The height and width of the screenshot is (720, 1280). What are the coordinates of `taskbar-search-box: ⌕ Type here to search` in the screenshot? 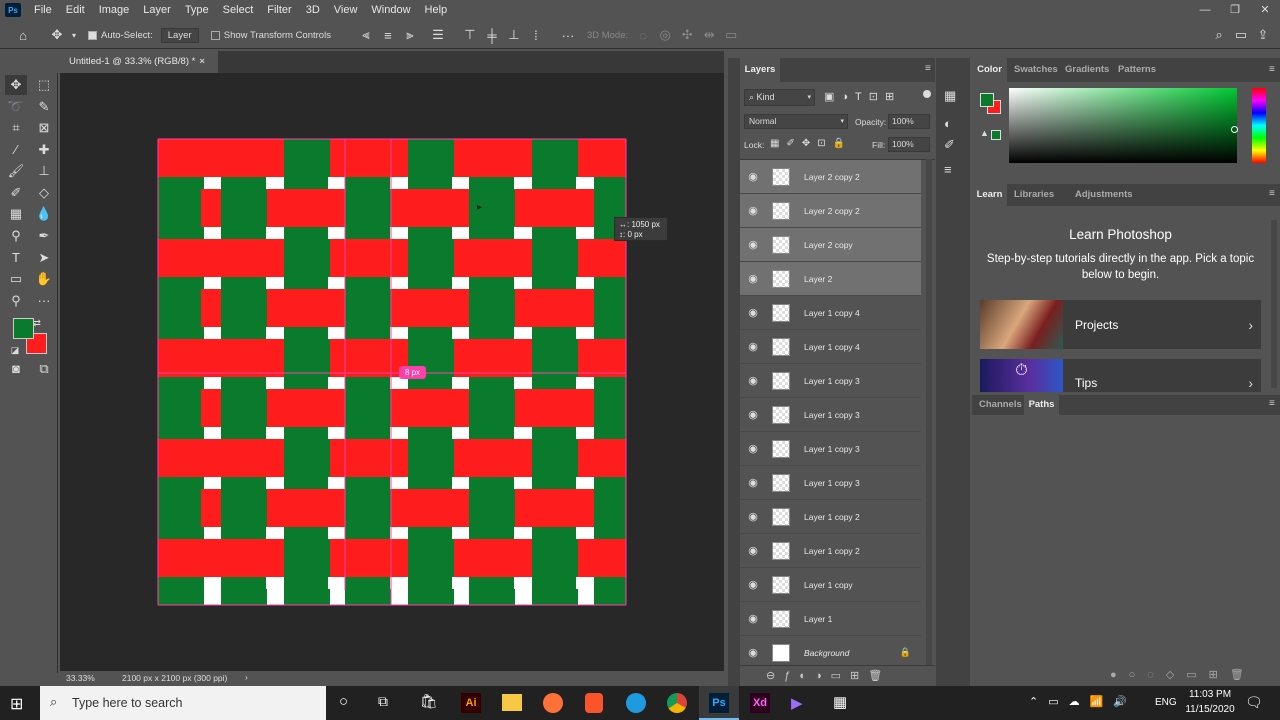 It's located at (183, 703).